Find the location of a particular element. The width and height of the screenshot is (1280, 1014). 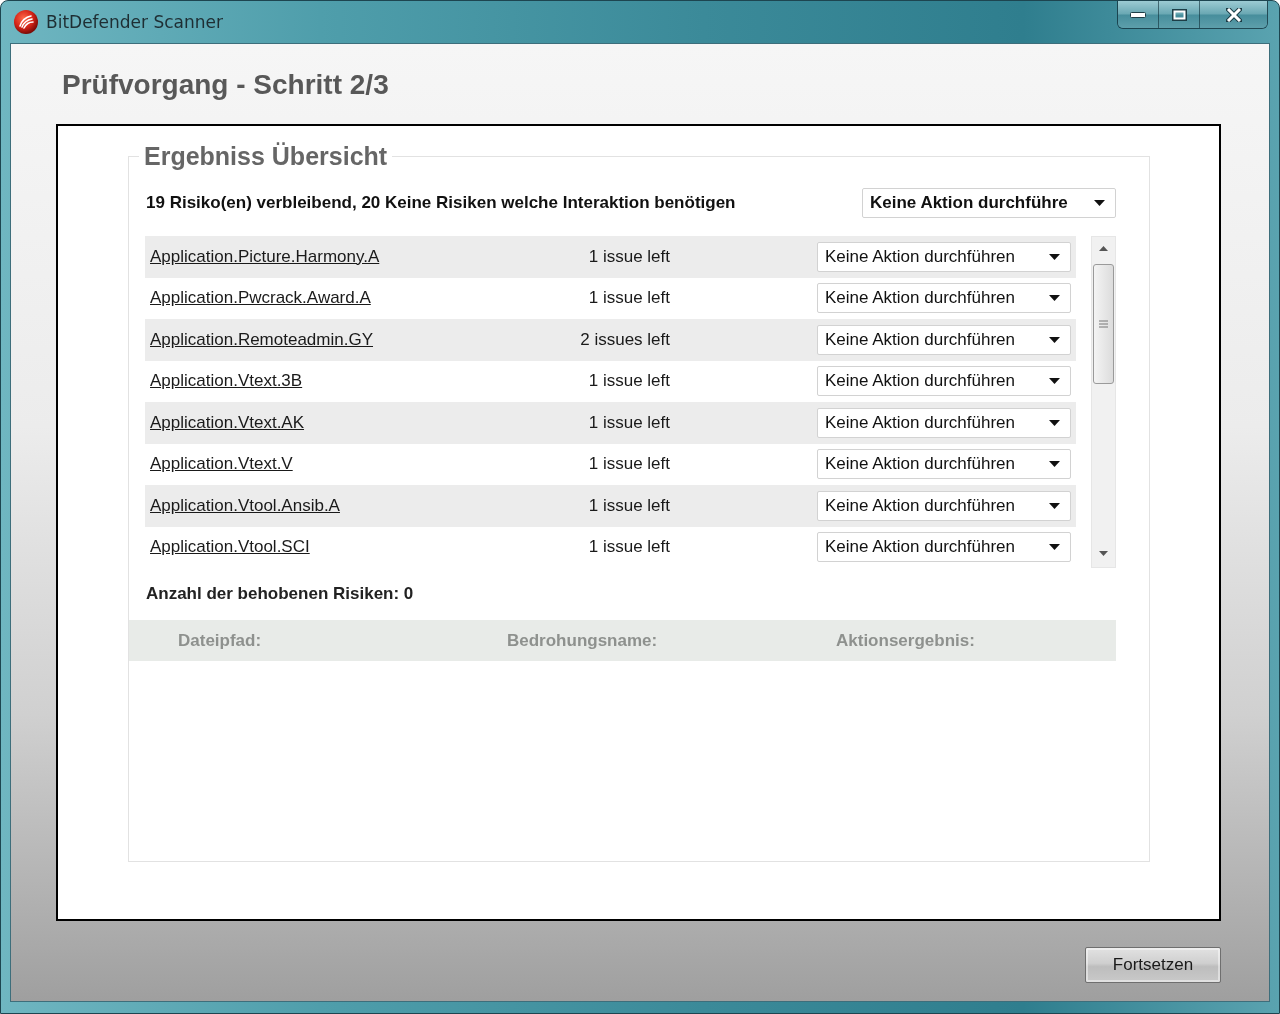

scrollbar-thumb is located at coordinates (1103, 324).